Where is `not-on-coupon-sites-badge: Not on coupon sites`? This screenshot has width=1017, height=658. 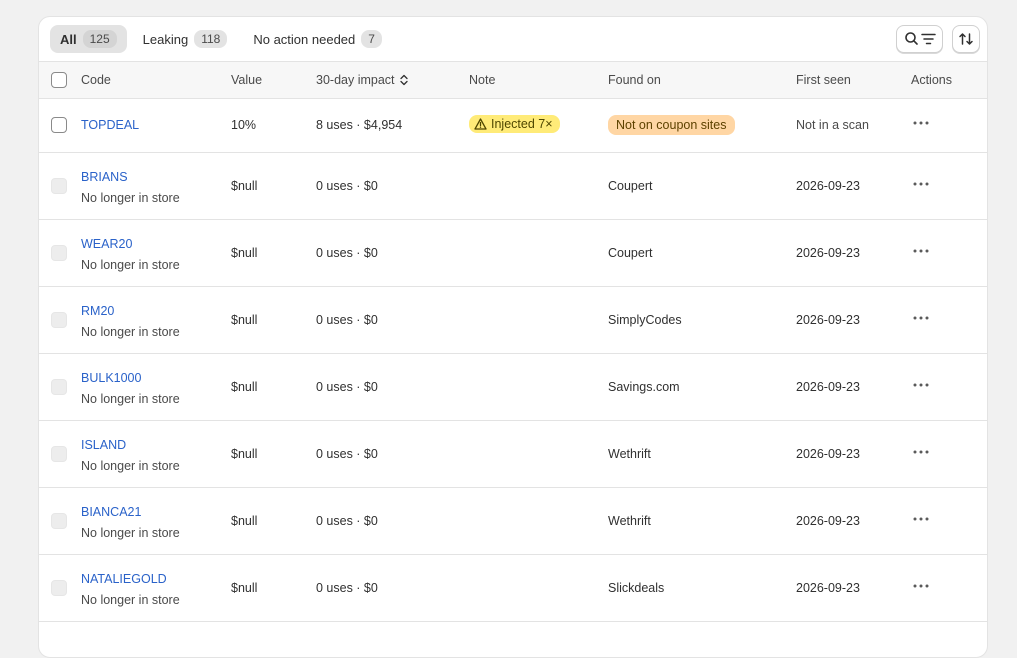
not-on-coupon-sites-badge: Not on coupon sites is located at coordinates (671, 125).